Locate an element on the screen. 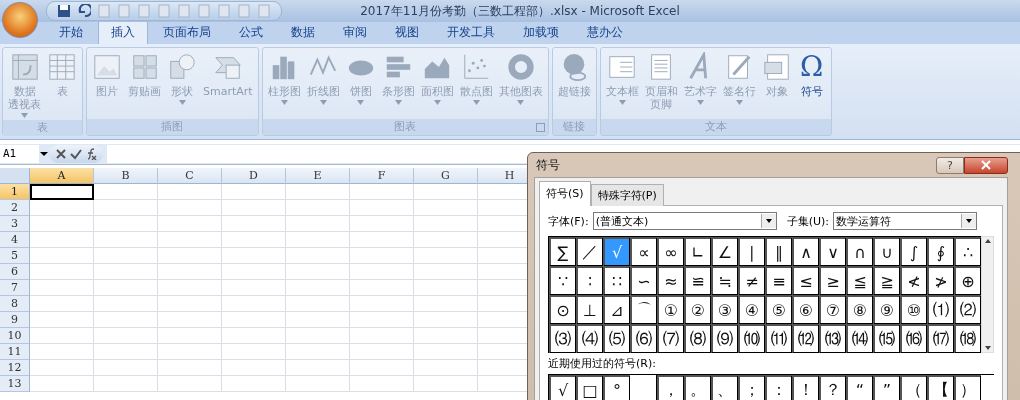 The image size is (1020, 400). window-title: 2017年11月份考勤（三数工程部）.xlsx - Microsoft Excel is located at coordinates (520, 11).